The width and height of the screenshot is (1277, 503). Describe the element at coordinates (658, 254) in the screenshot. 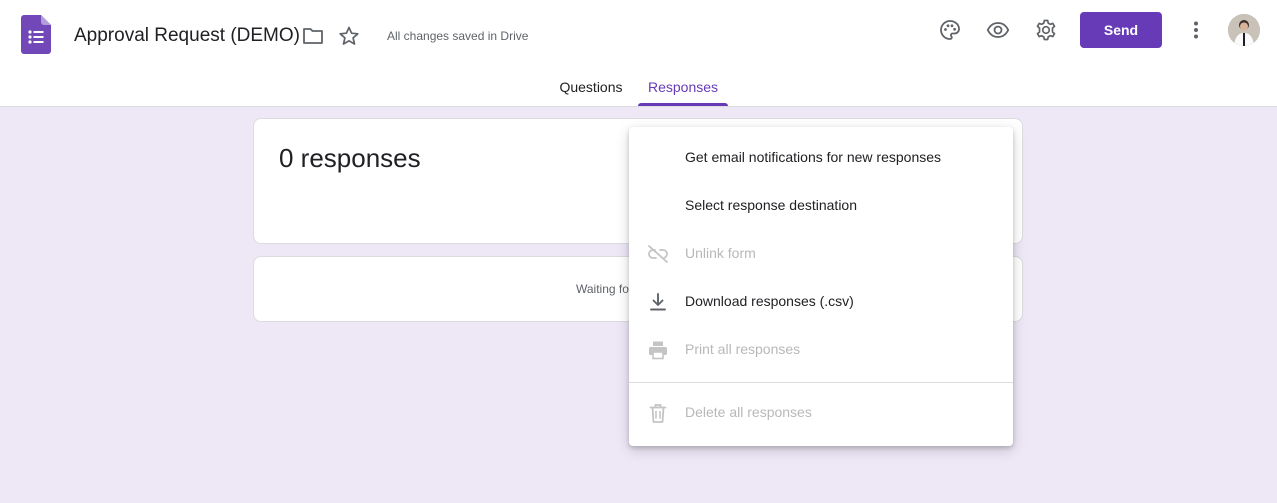

I see `unlink-icon` at that location.